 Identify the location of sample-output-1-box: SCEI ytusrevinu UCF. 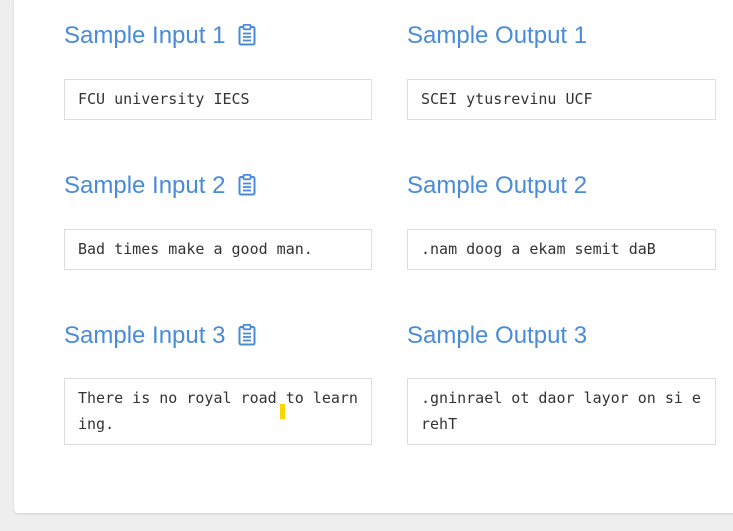
(561, 99).